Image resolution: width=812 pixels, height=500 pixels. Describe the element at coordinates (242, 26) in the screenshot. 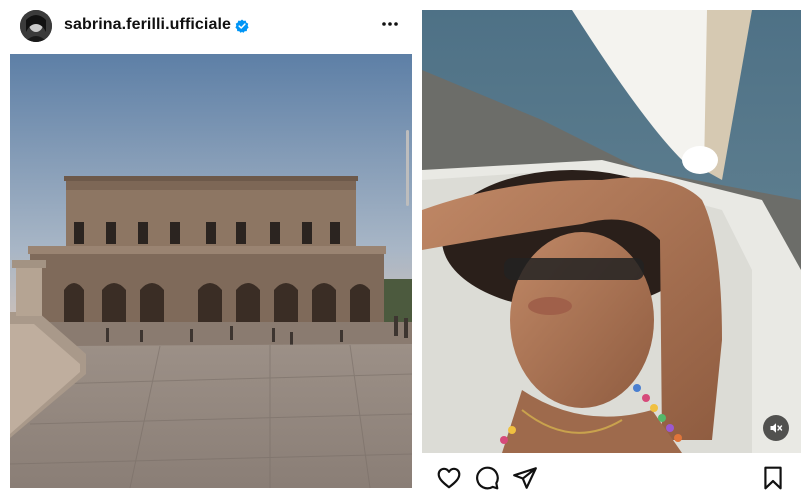

I see `verified-badge-icon` at that location.